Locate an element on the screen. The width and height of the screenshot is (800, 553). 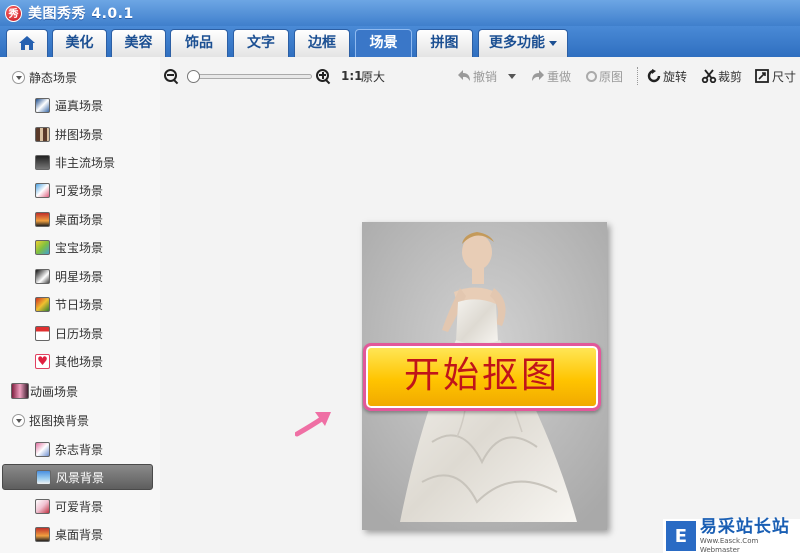
sidebar-item-realistic: 逼真场景 is located at coordinates (80, 105).